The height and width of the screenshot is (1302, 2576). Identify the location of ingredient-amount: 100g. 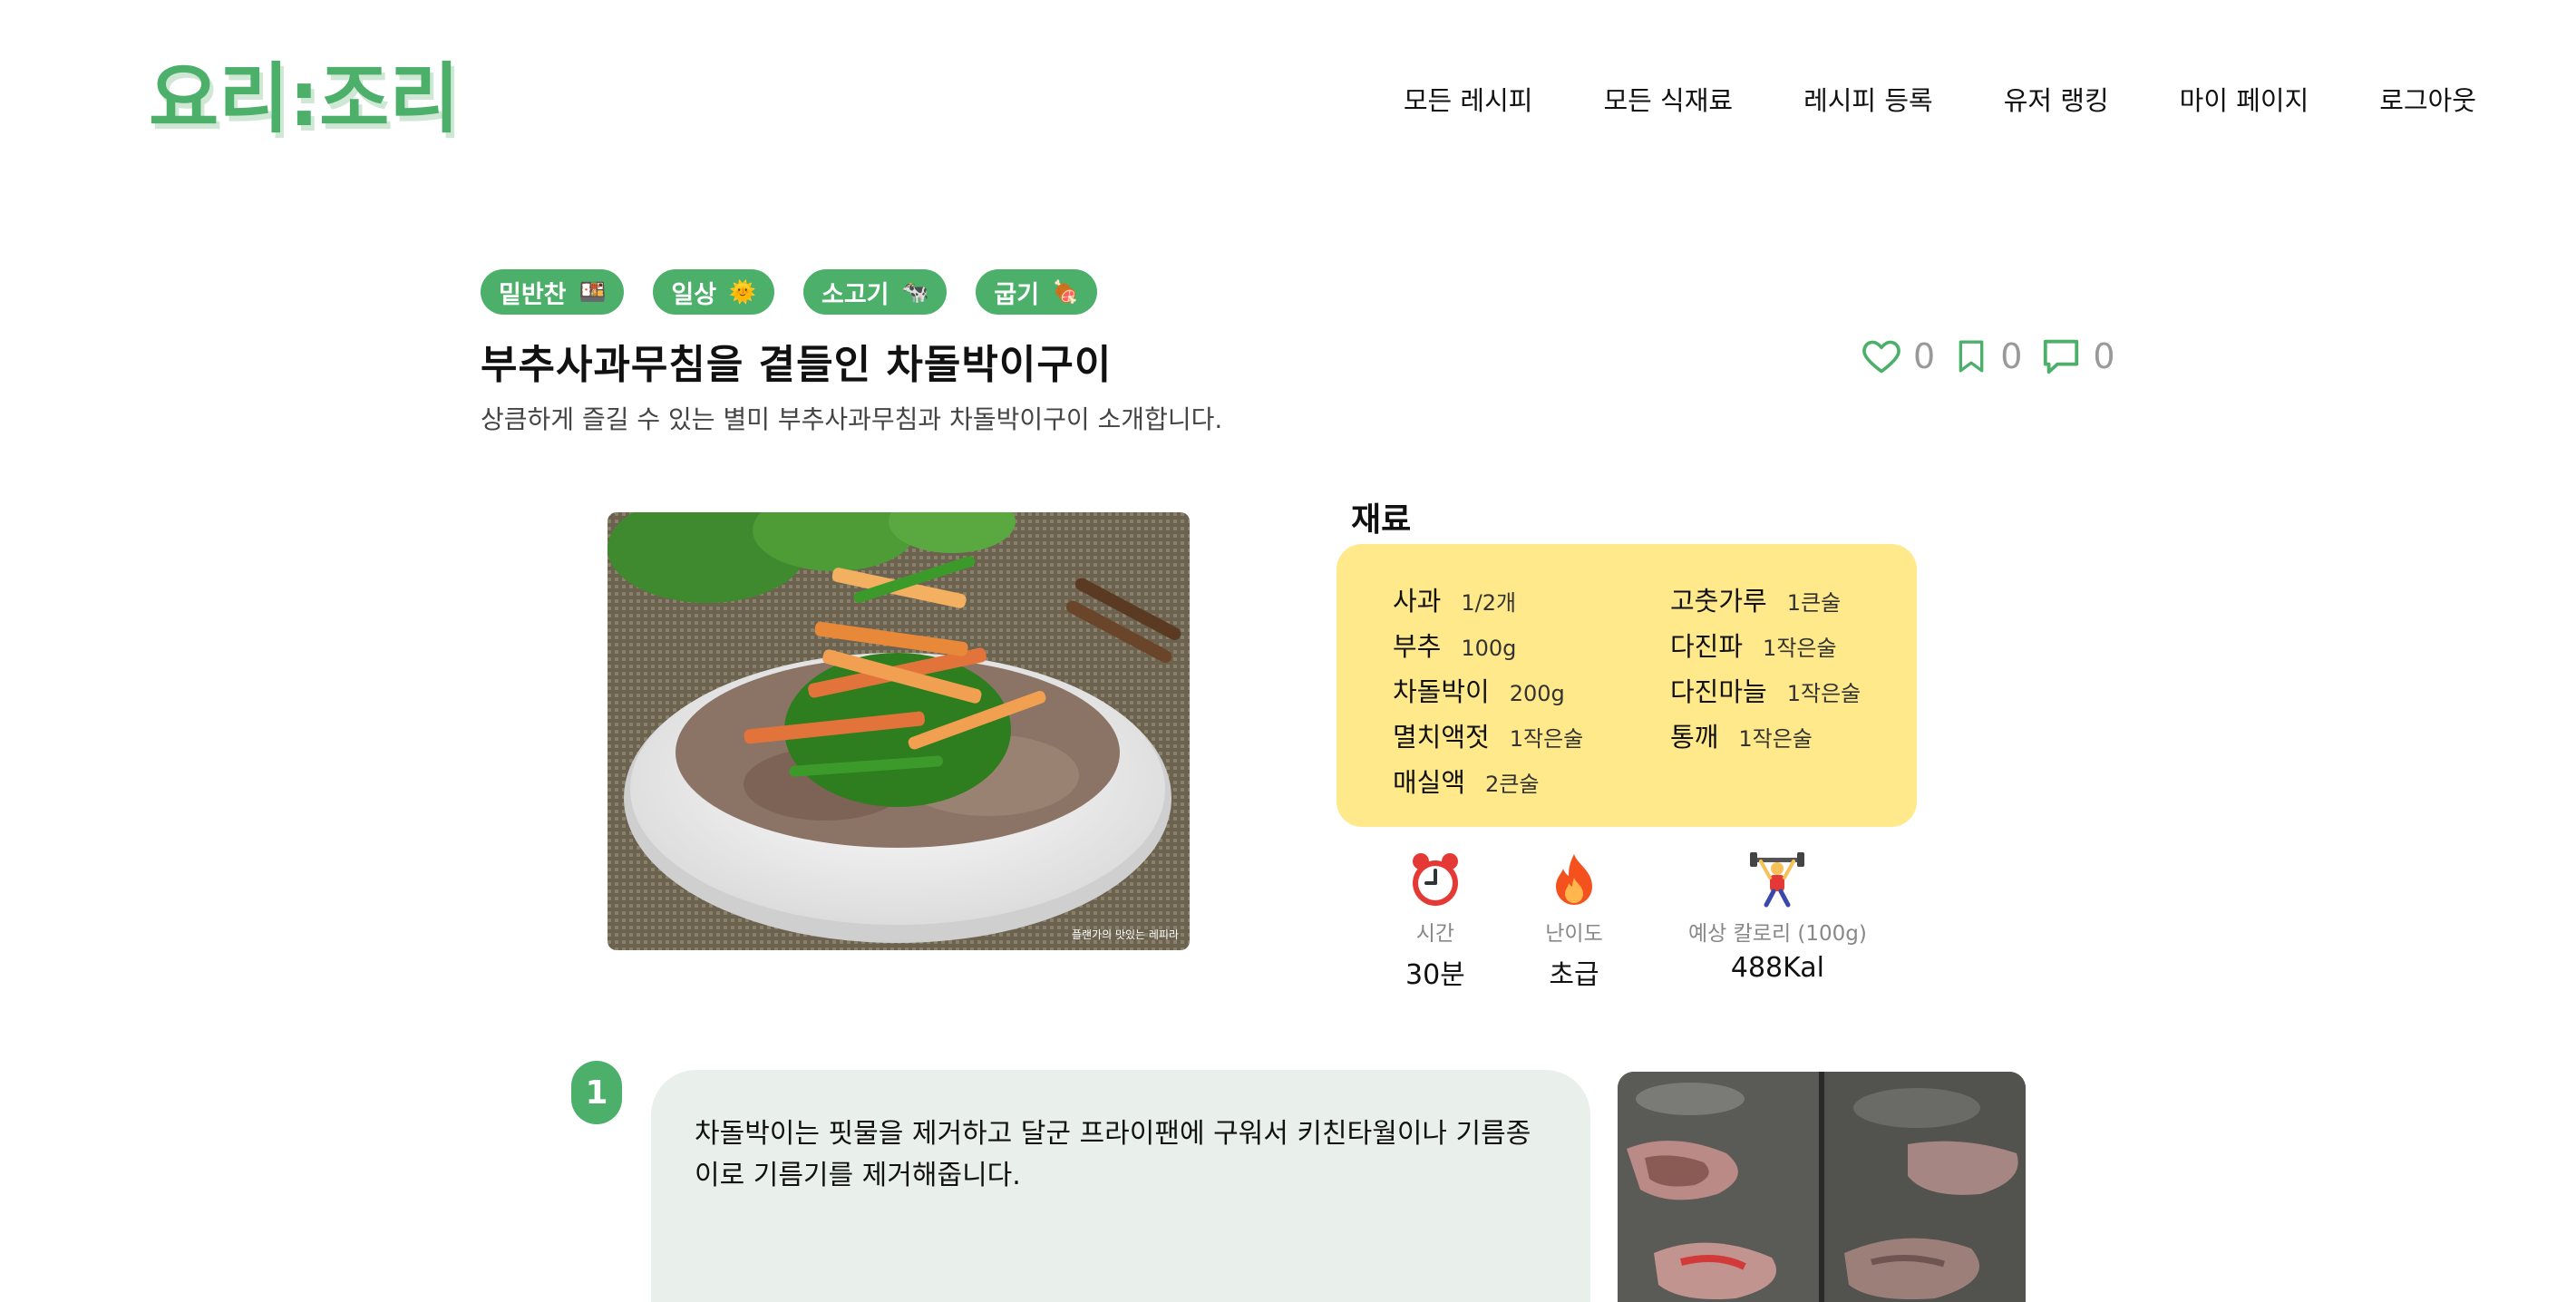
(1489, 648).